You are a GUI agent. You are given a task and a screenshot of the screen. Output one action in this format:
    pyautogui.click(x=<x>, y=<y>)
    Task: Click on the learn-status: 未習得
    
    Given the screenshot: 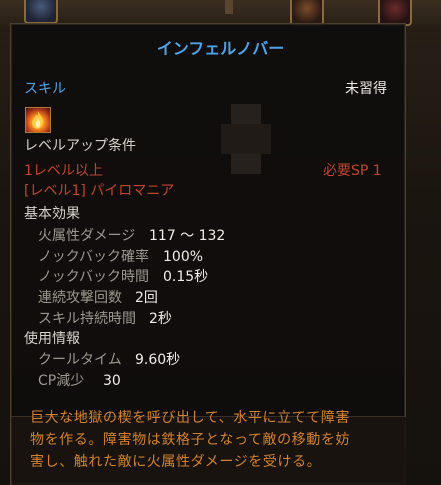 What is the action you would take?
    pyautogui.click(x=366, y=89)
    